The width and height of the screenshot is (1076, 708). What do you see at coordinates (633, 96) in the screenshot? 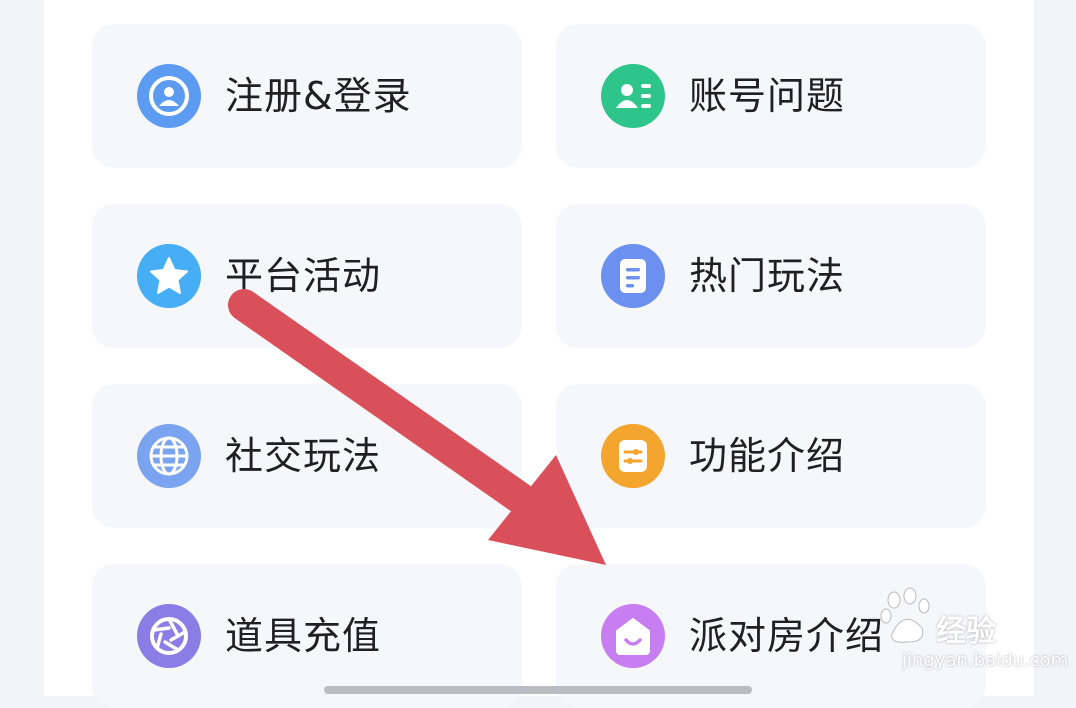
I see `id-card-icon` at bounding box center [633, 96].